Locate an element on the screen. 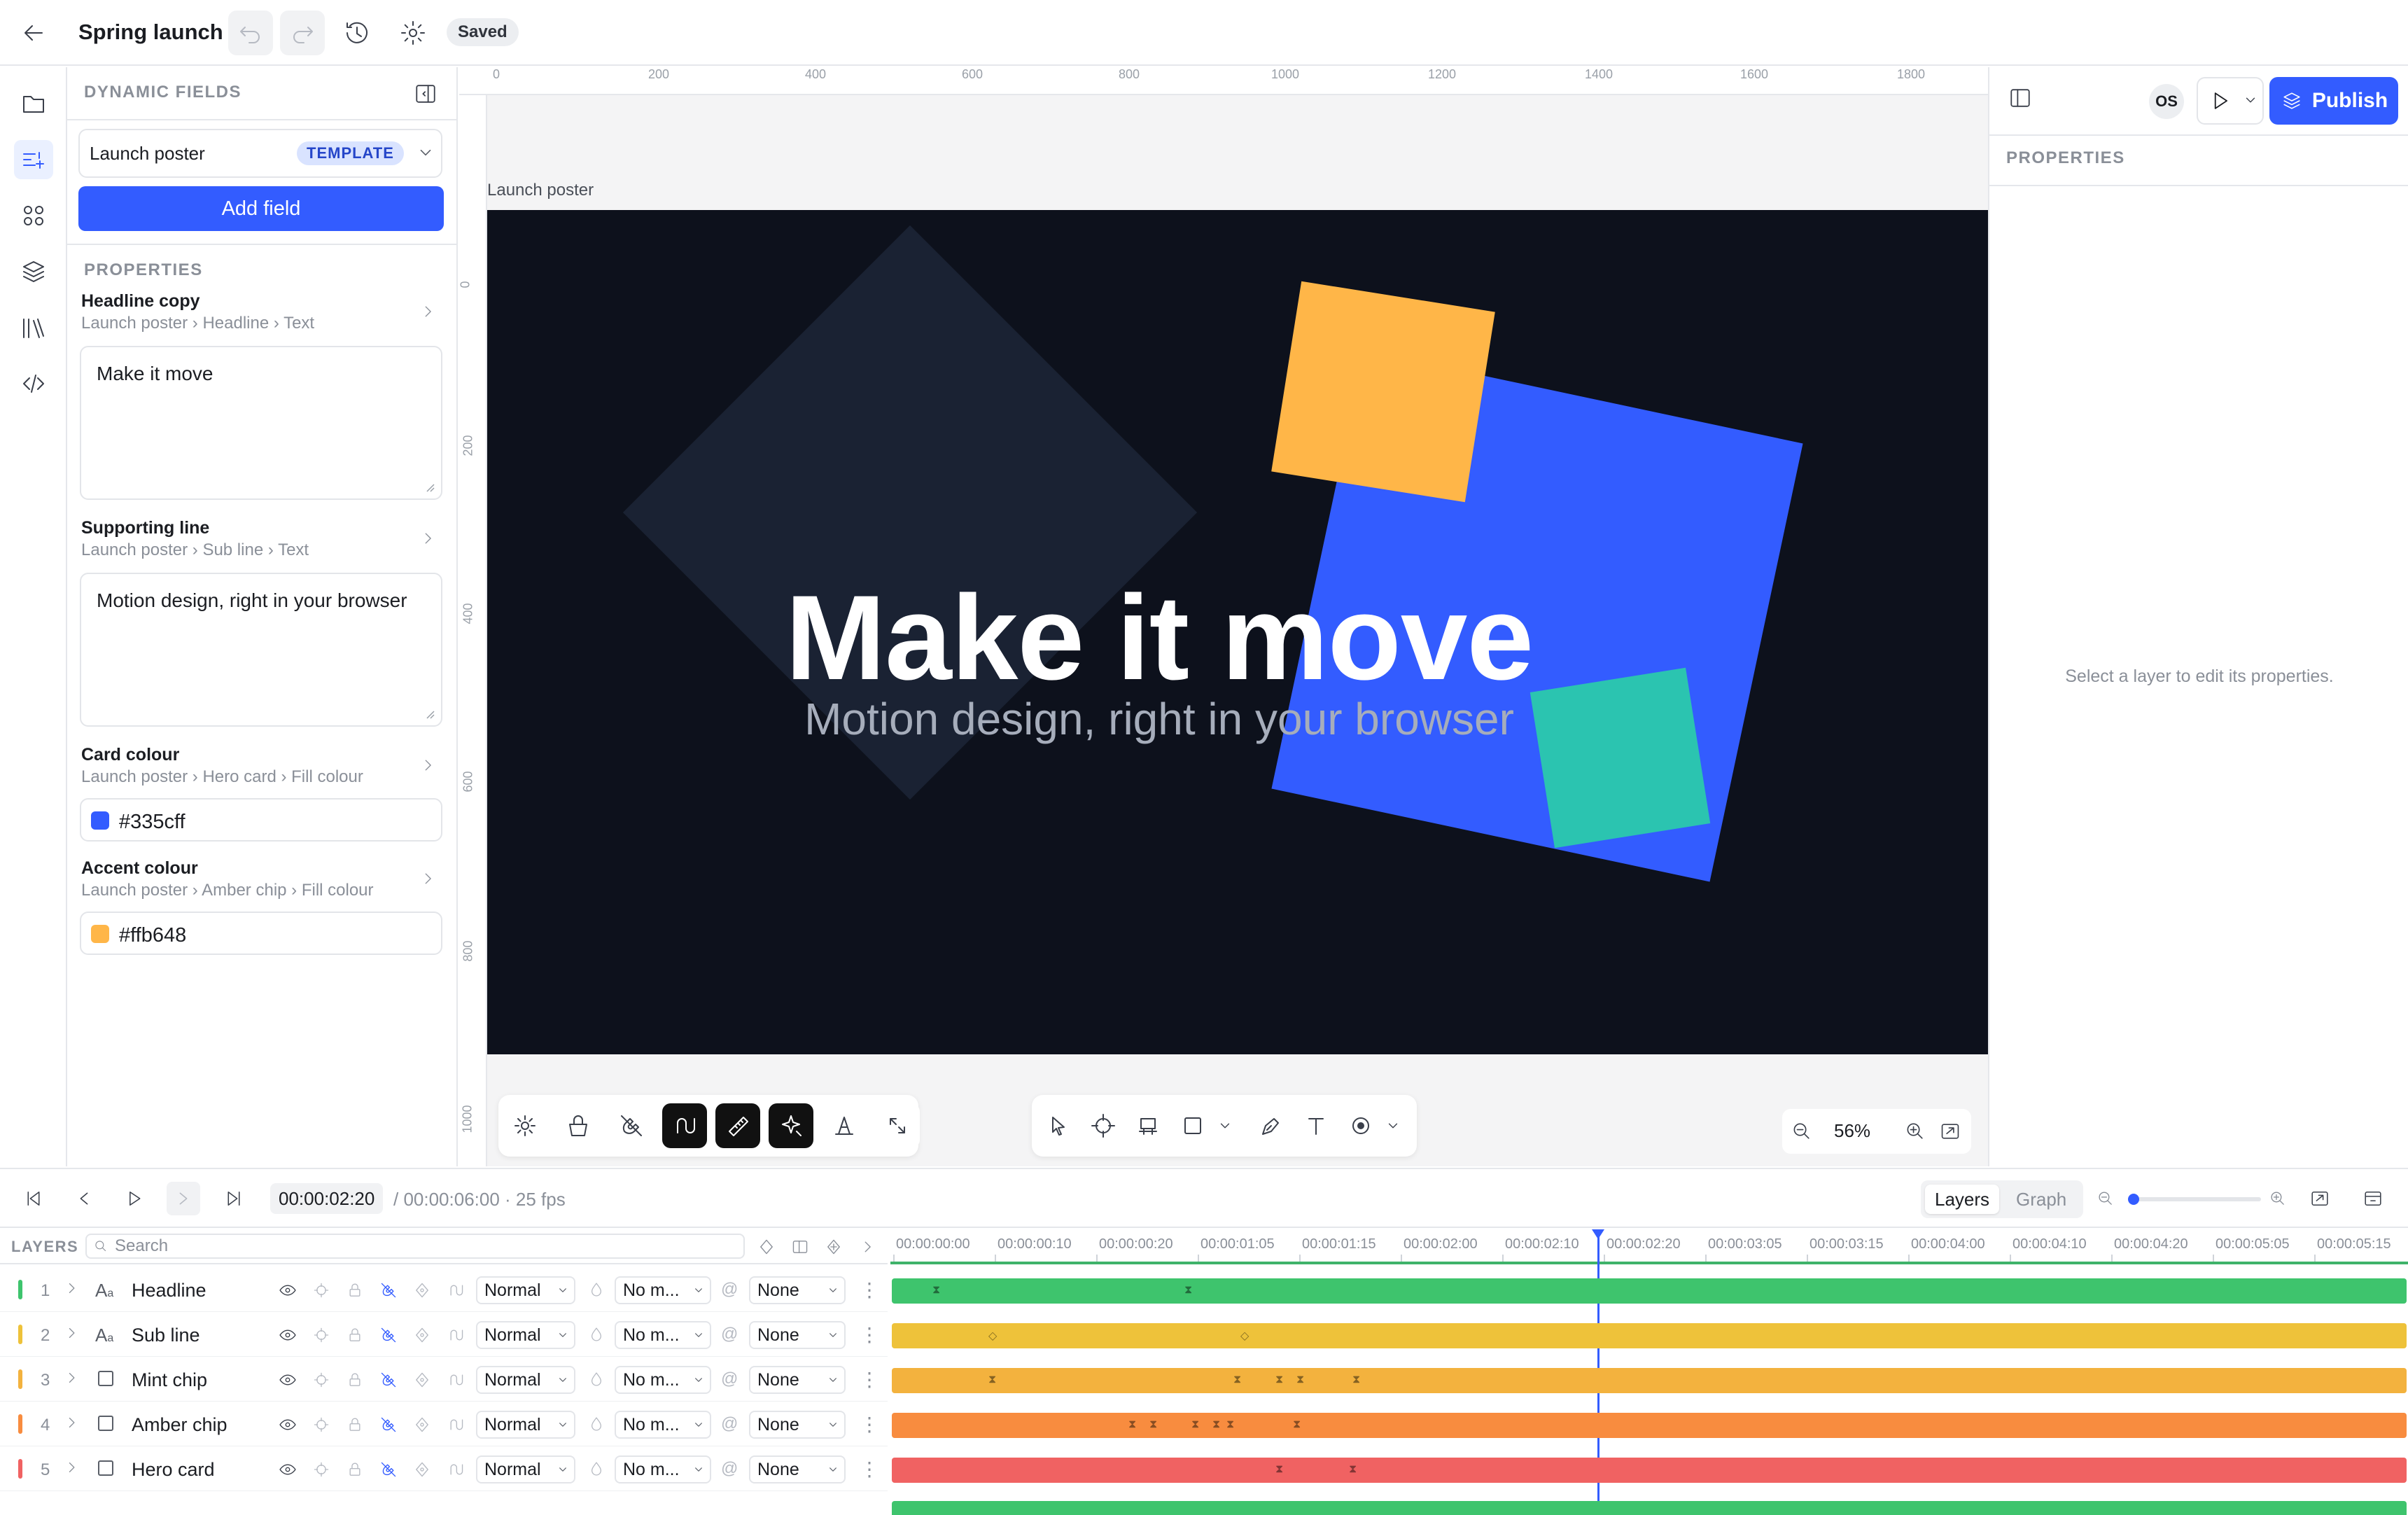 Image resolution: width=2408 pixels, height=1515 pixels. back-arrow-icon is located at coordinates (33, 33).